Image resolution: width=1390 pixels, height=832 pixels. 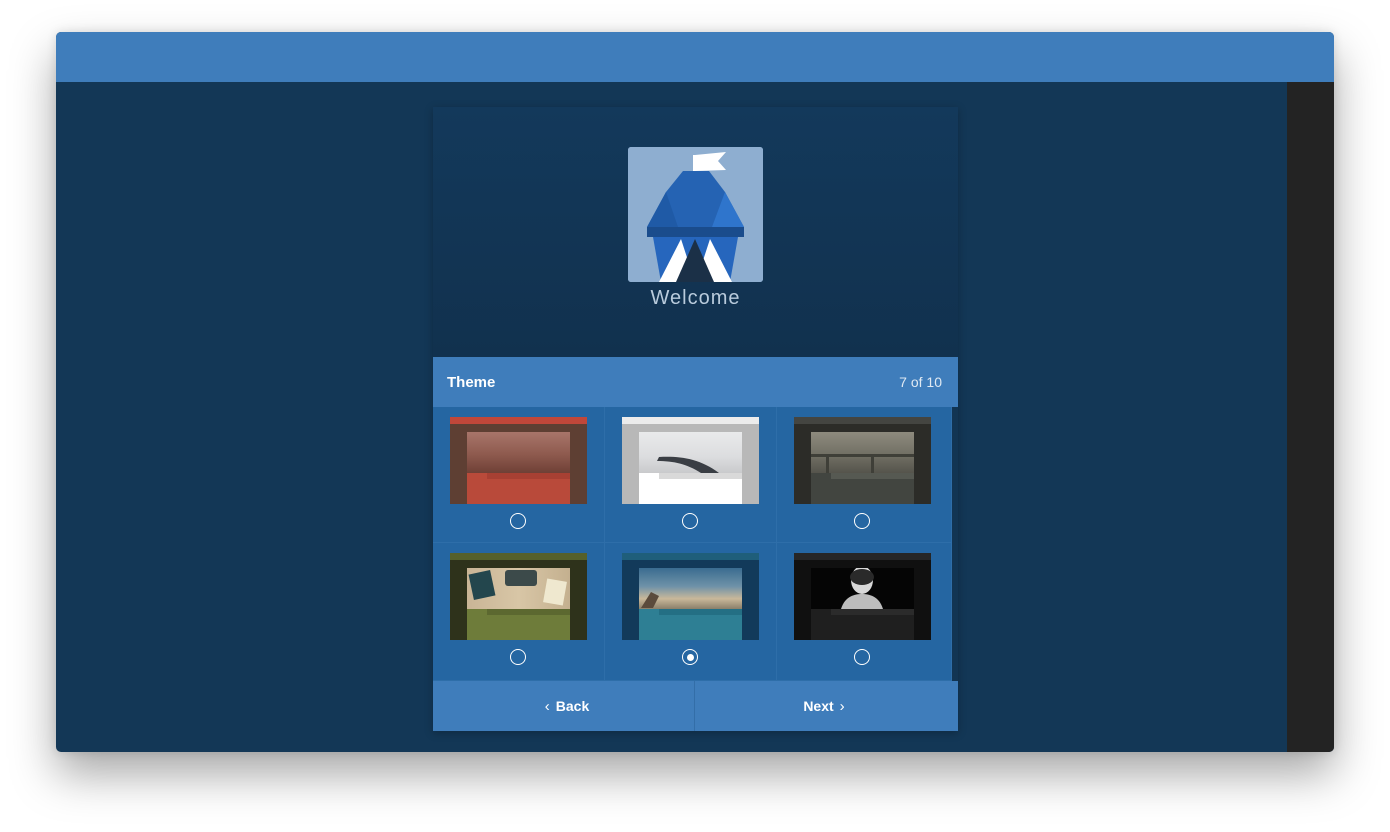 What do you see at coordinates (471, 382) in the screenshot?
I see `section-title: Theme` at bounding box center [471, 382].